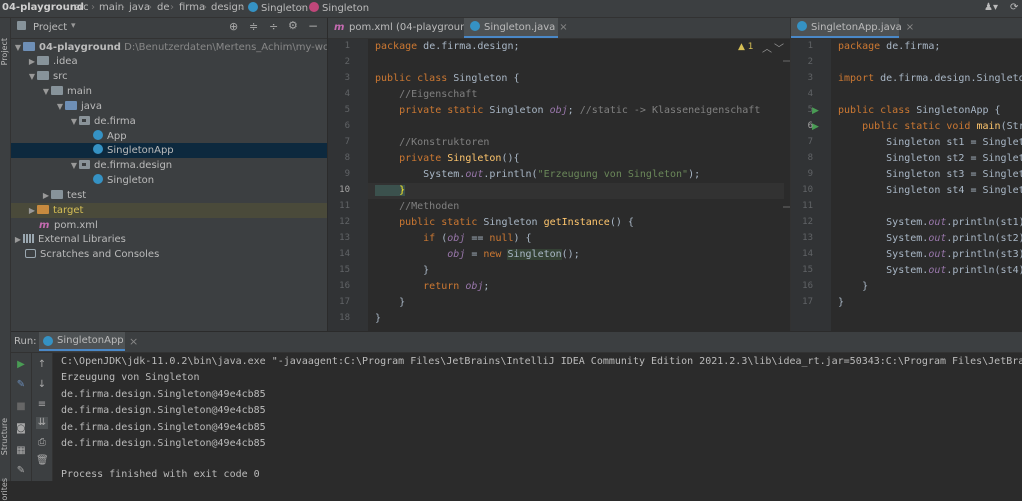  I want to click on scroll-marker, so click(786, 61).